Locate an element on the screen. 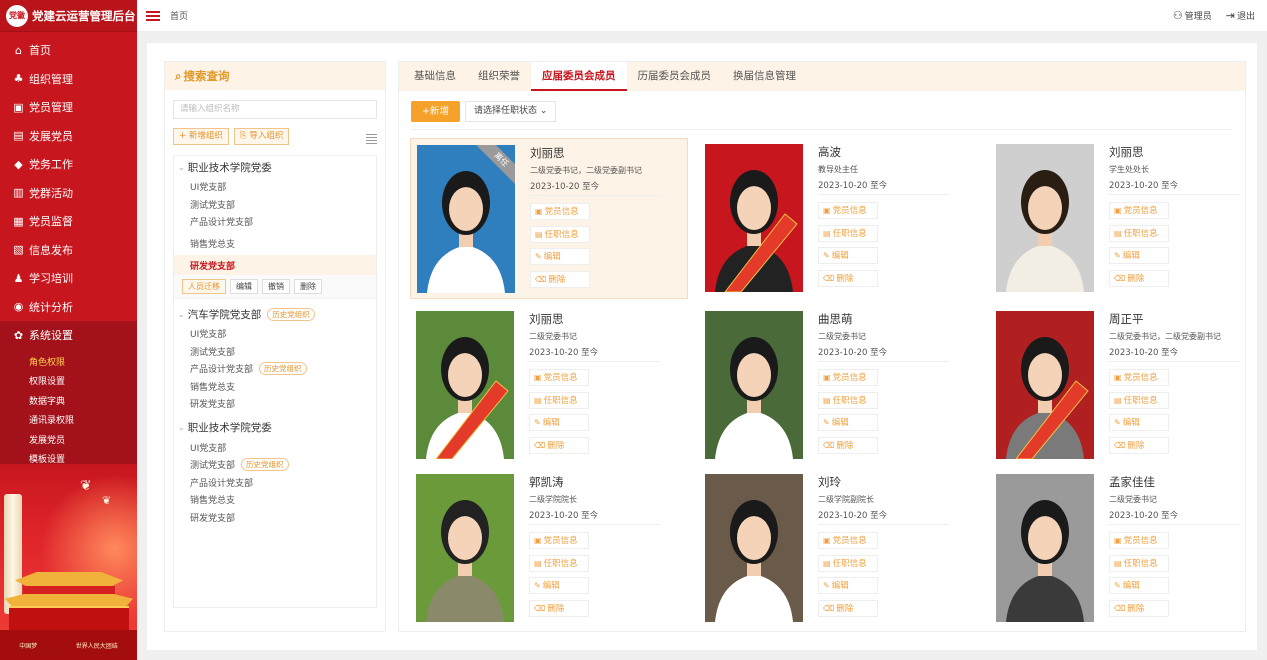 Image resolution: width=1267 pixels, height=660 pixels. tree-node: 测试党支部 历史党组织 is located at coordinates (275, 465).